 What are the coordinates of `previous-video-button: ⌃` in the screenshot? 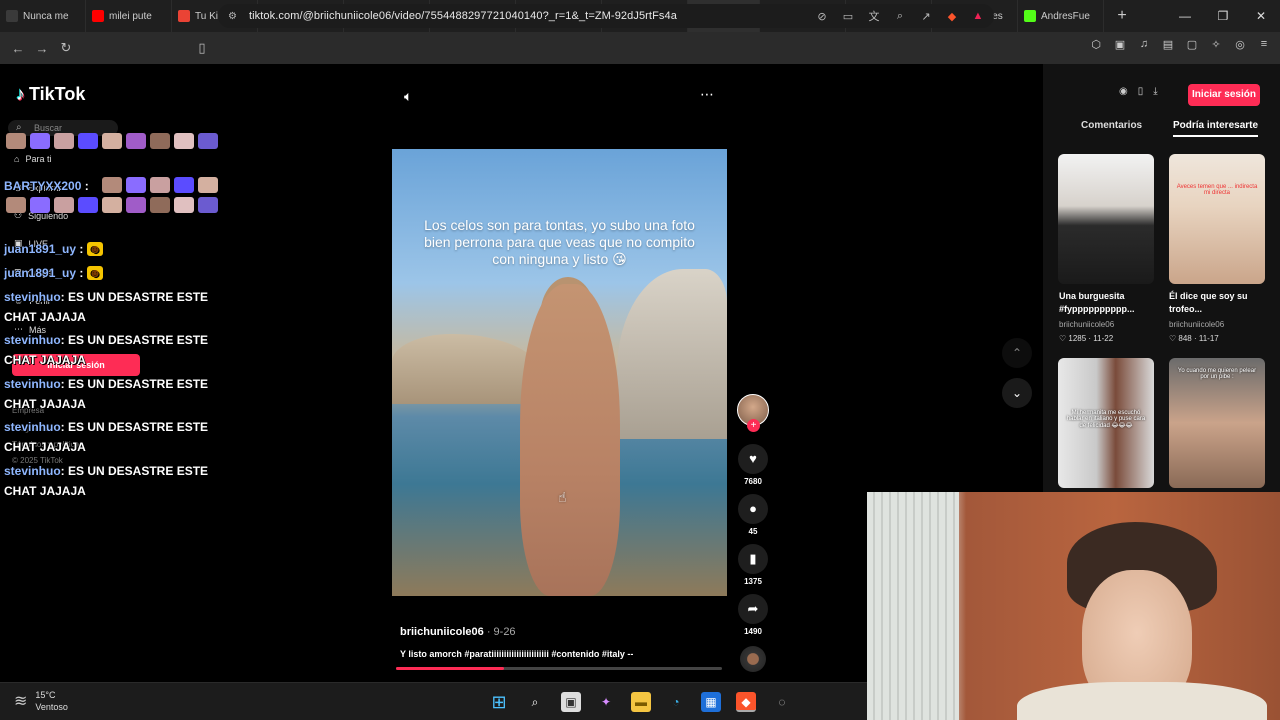 It's located at (1017, 353).